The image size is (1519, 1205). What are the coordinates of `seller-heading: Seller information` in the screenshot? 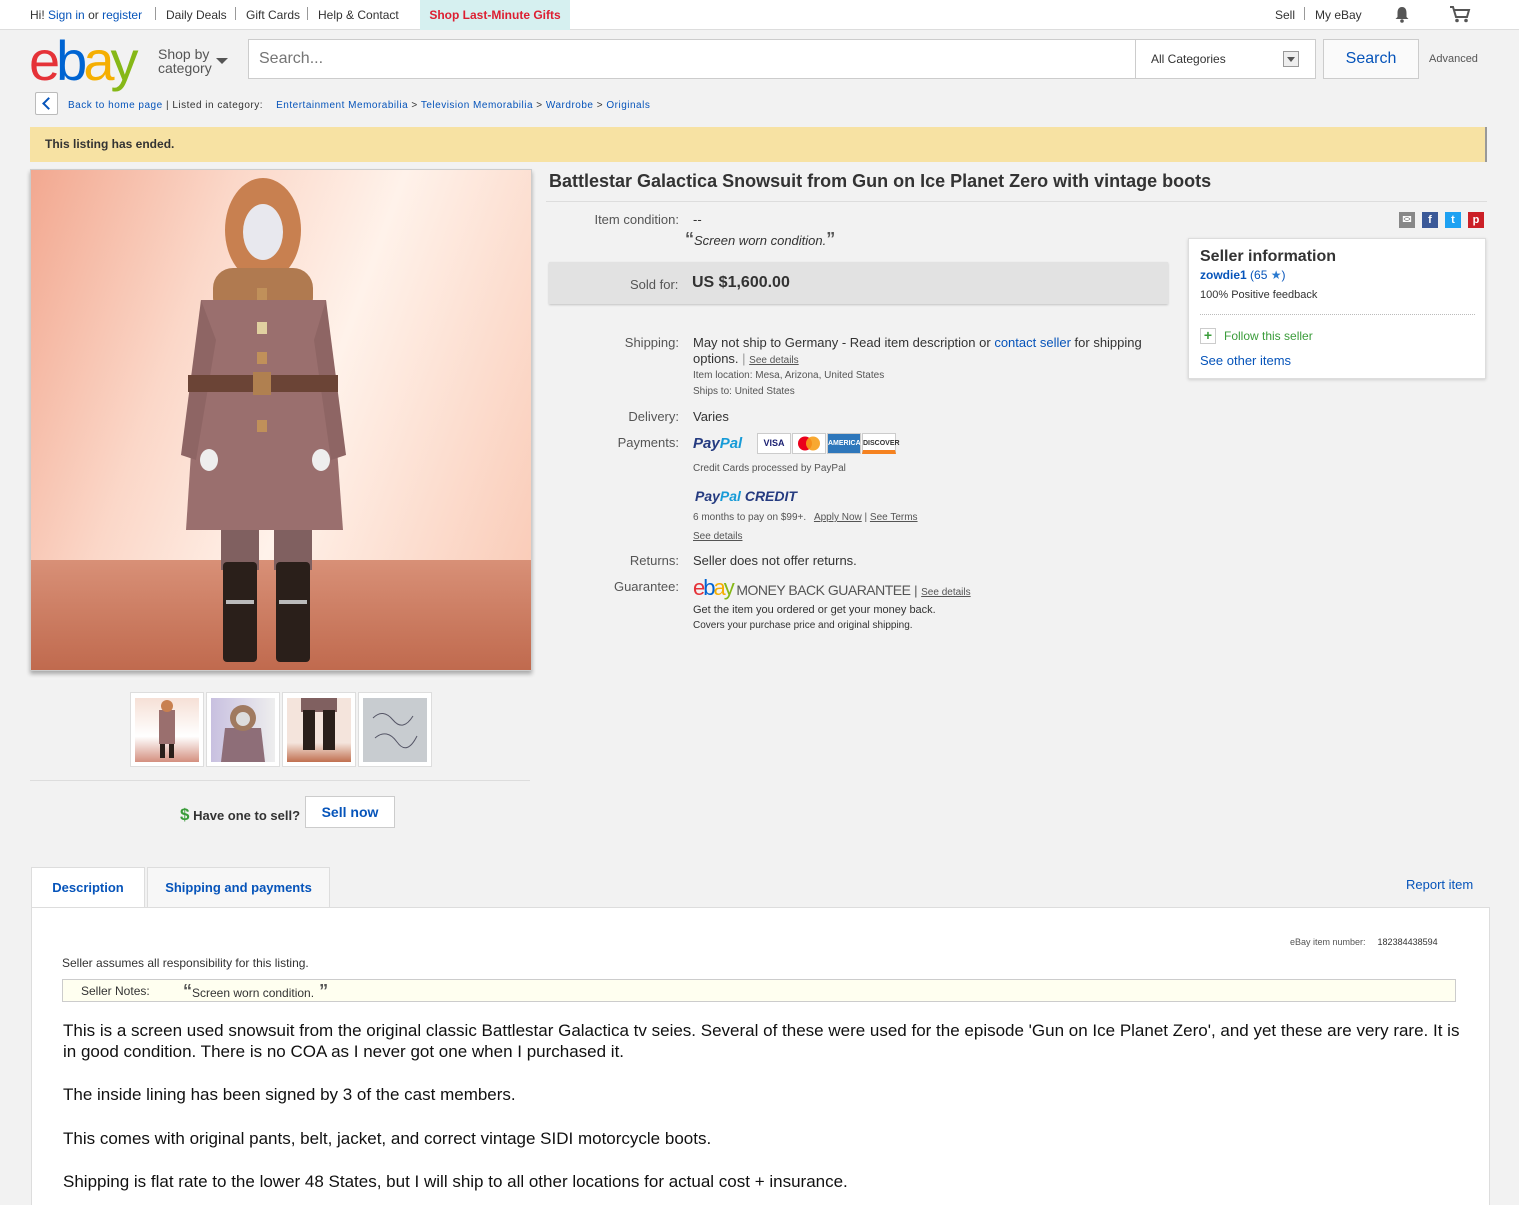 It's located at (1268, 256).